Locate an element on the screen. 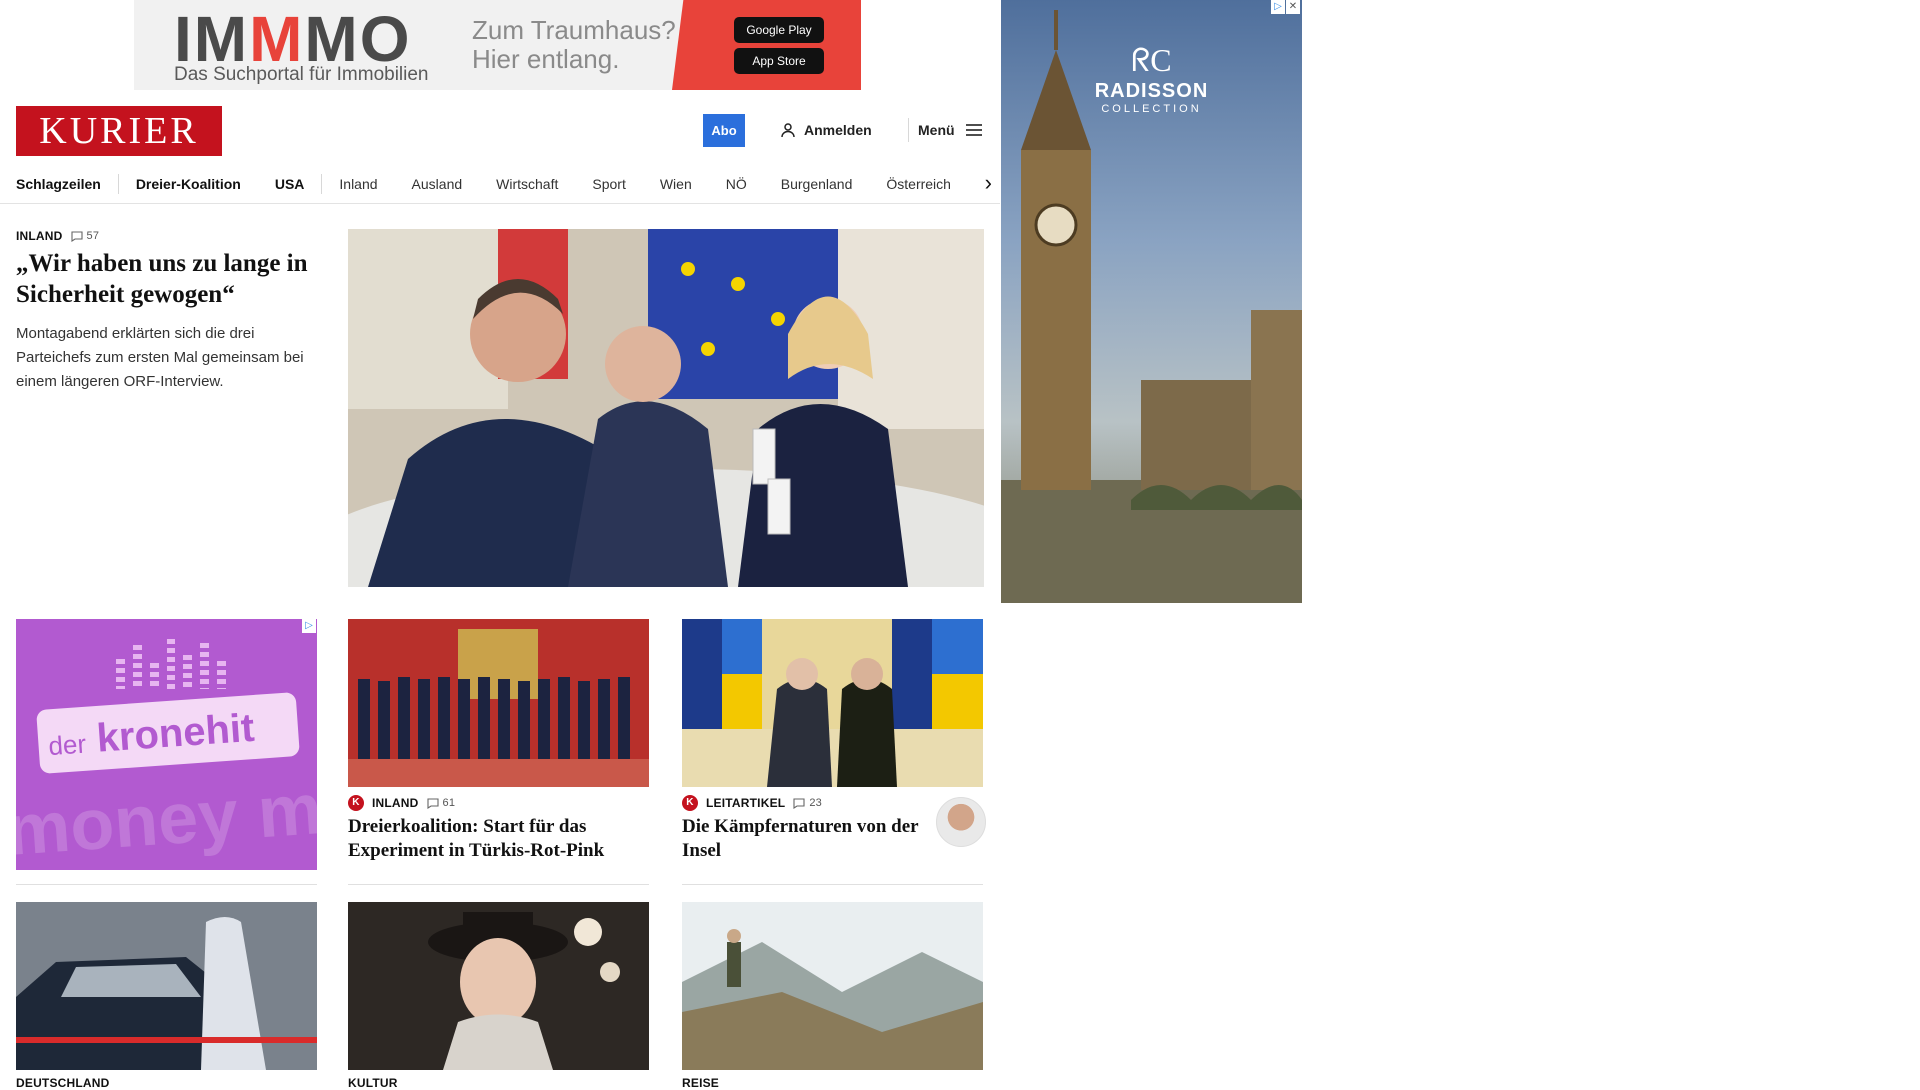 This screenshot has height=1090, width=1920. lead-photo is located at coordinates (666, 408).